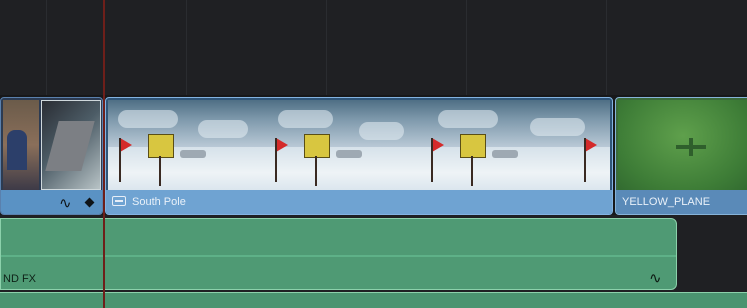 The height and width of the screenshot is (308, 747). I want to click on clip-yellow-plane: YELLOW_PLANE, so click(681, 156).